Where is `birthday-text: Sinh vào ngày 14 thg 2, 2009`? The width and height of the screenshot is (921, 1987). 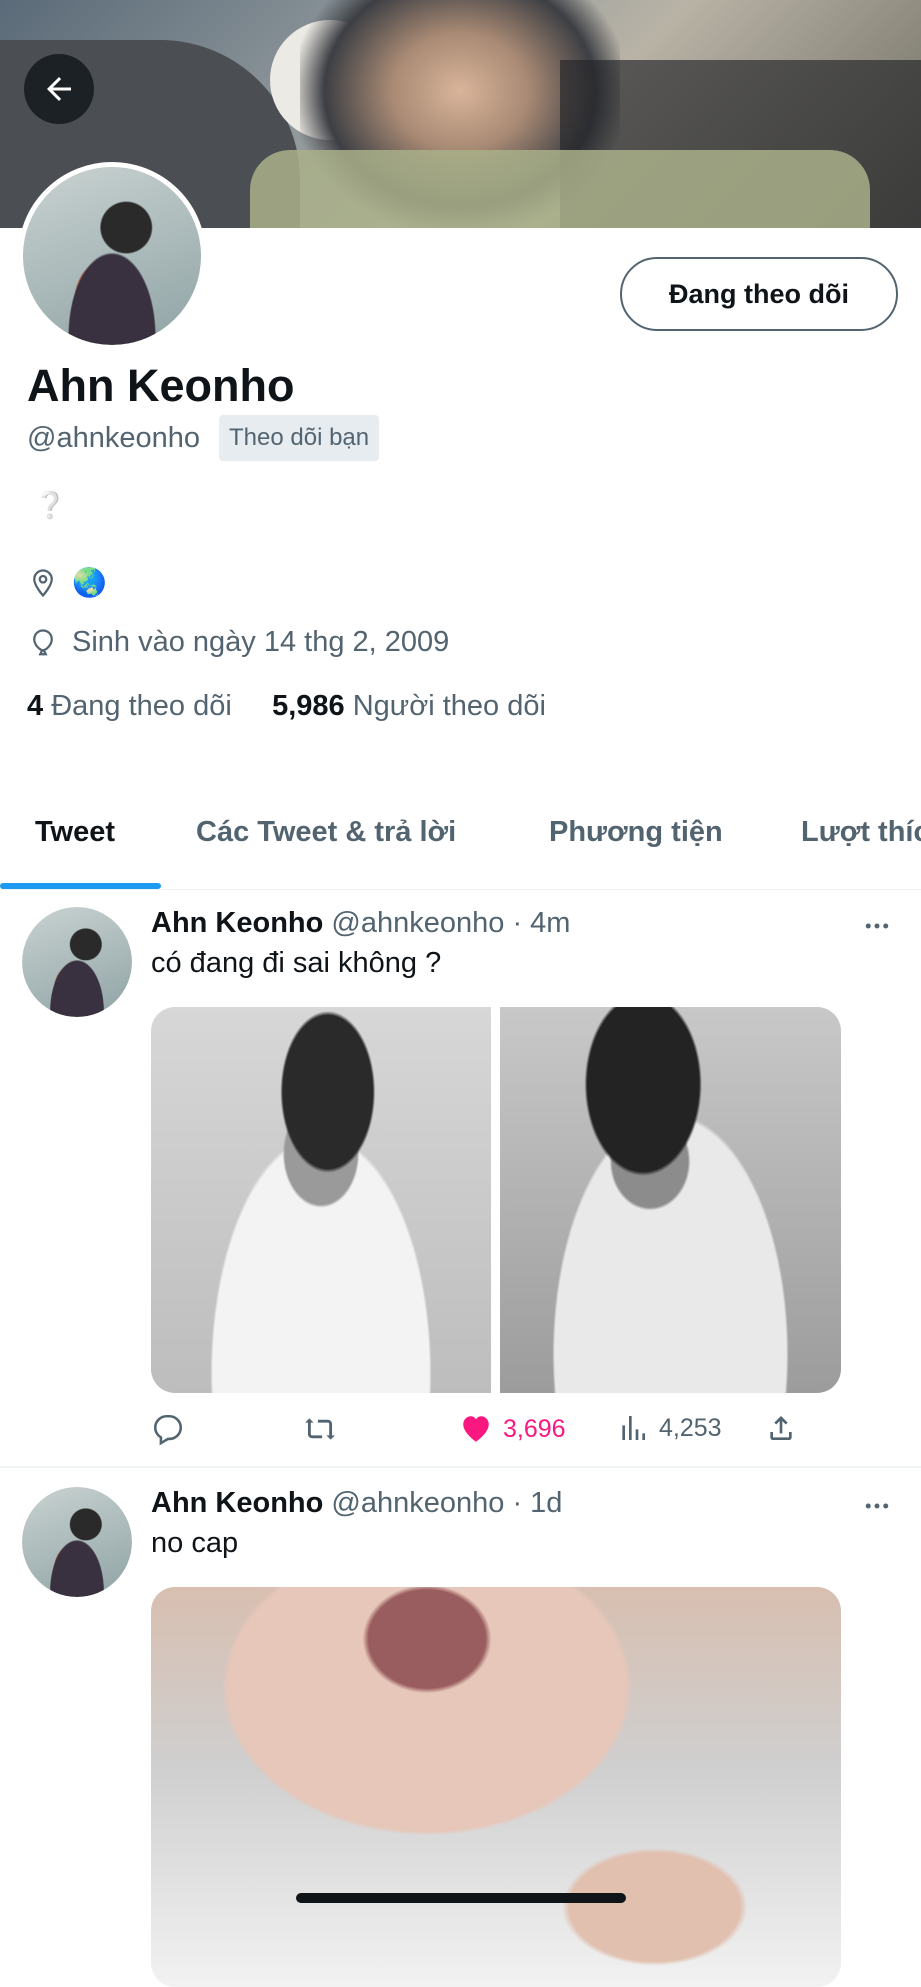
birthday-text: Sinh vào ngày 14 thg 2, 2009 is located at coordinates (261, 642).